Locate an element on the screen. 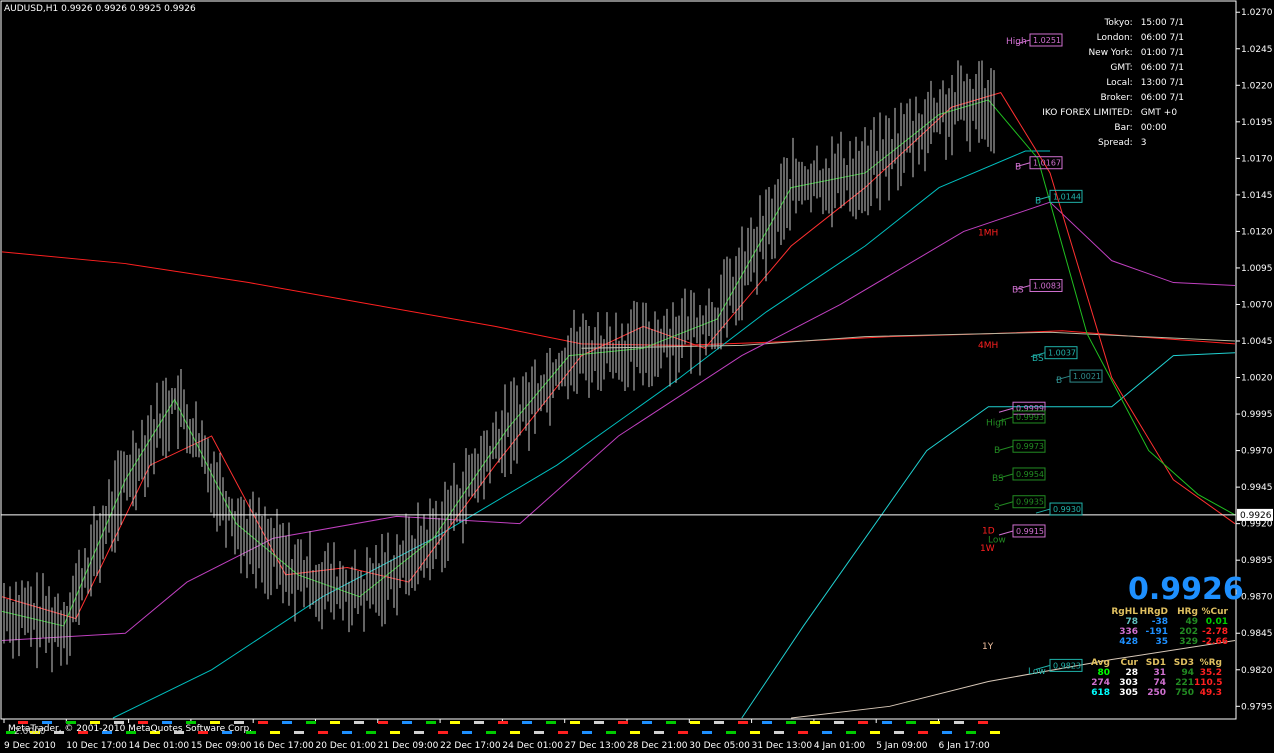  stats-cell: -2.66 is located at coordinates (1215, 642).